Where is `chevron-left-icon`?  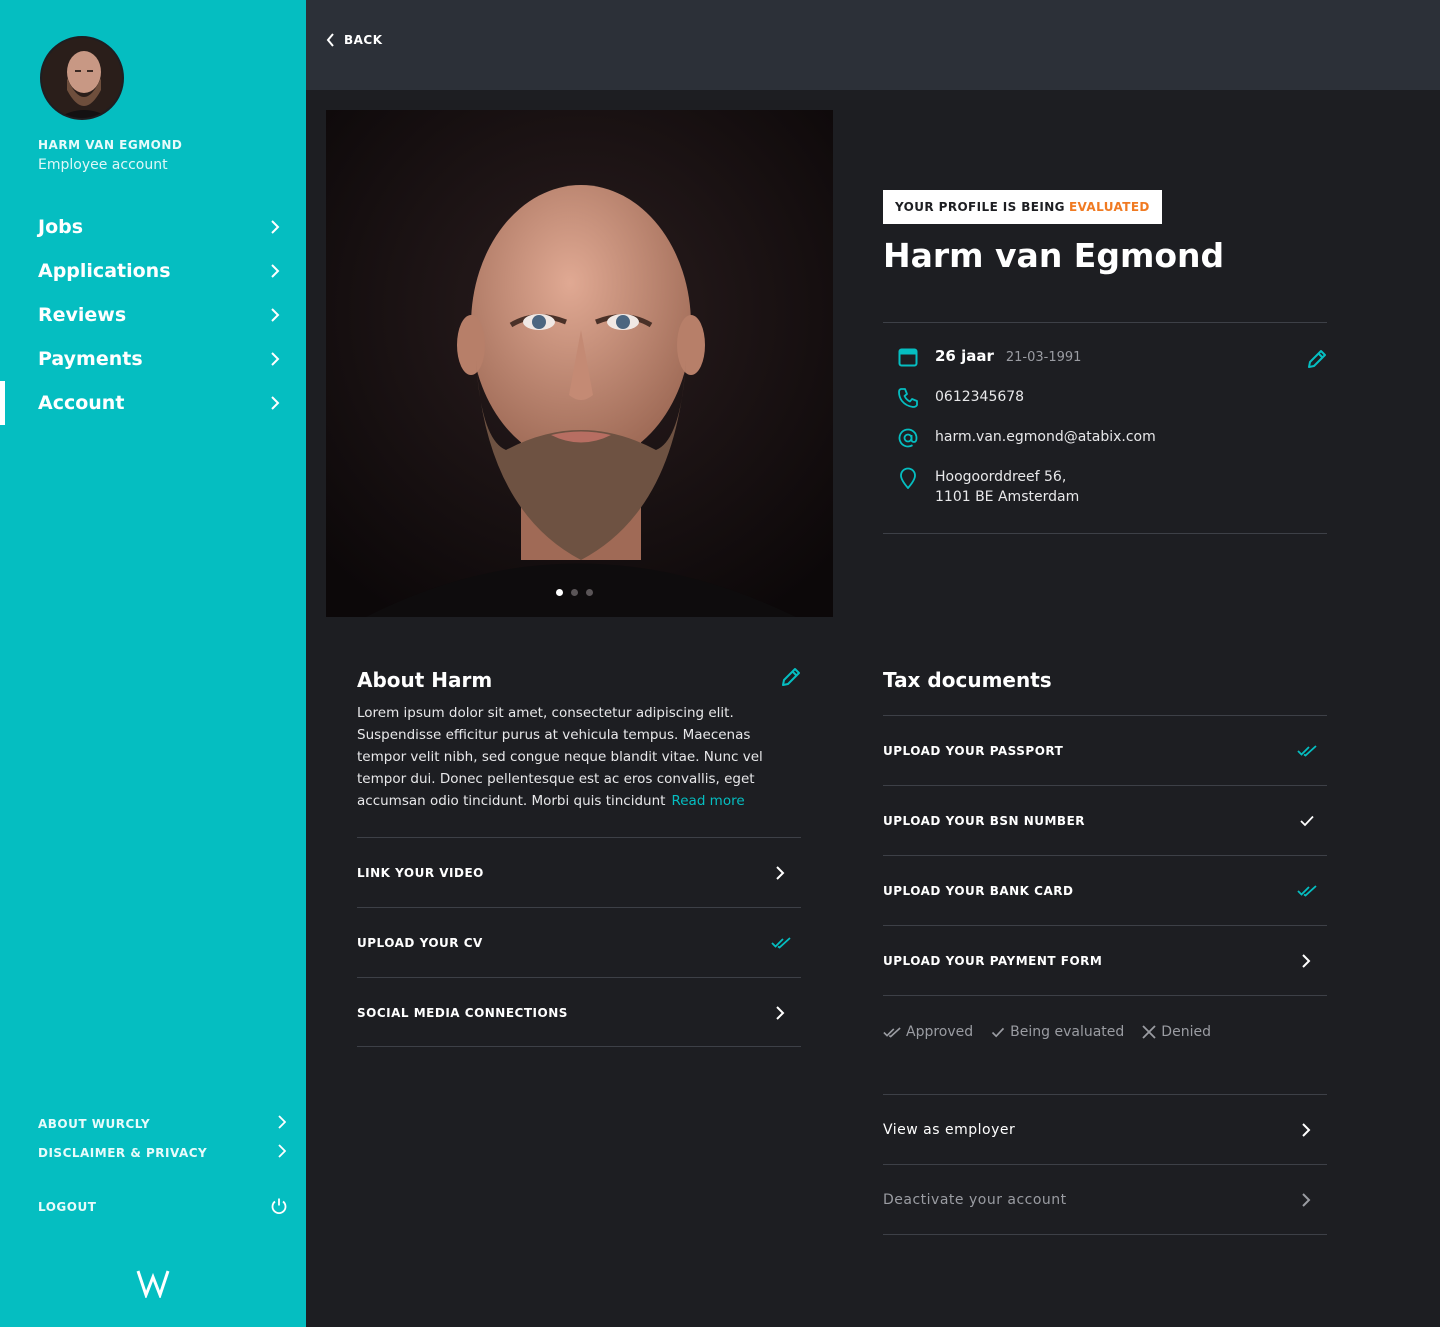 chevron-left-icon is located at coordinates (330, 40).